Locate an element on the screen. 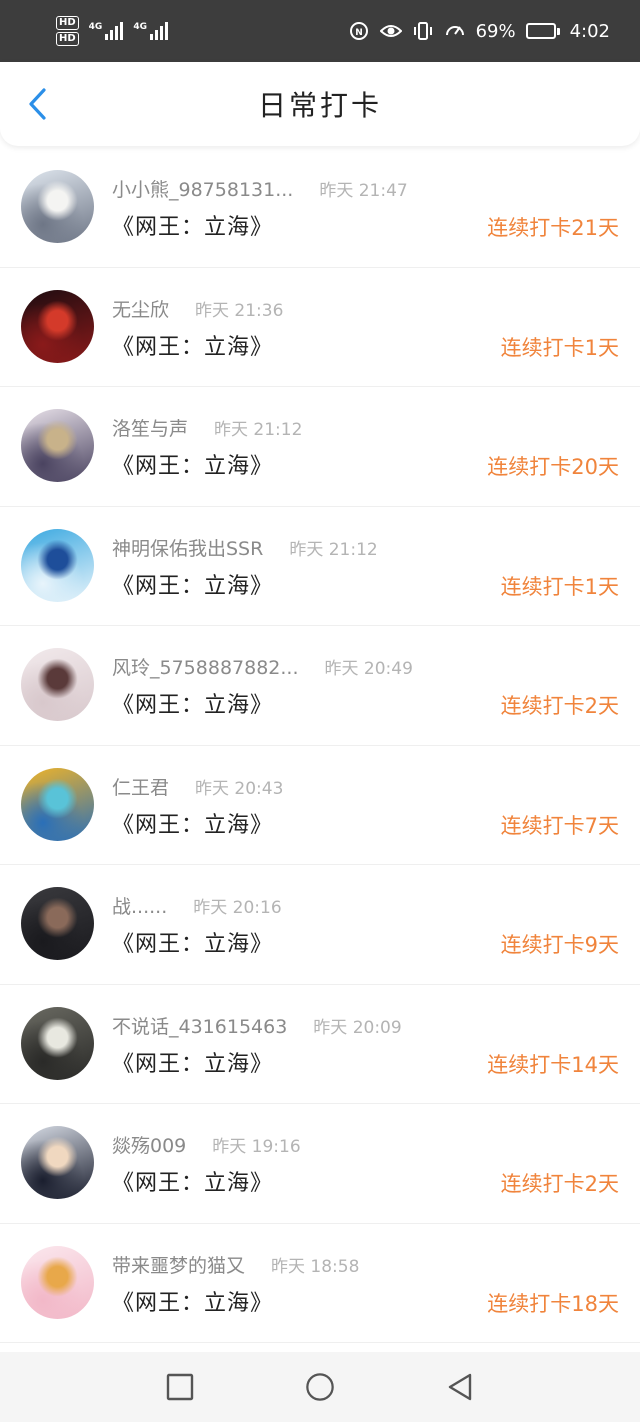 The width and height of the screenshot is (640, 1422). checkin-row: 仁王君 昨天 20:43 《网王：立海》 连续打卡7天 is located at coordinates (320, 805).